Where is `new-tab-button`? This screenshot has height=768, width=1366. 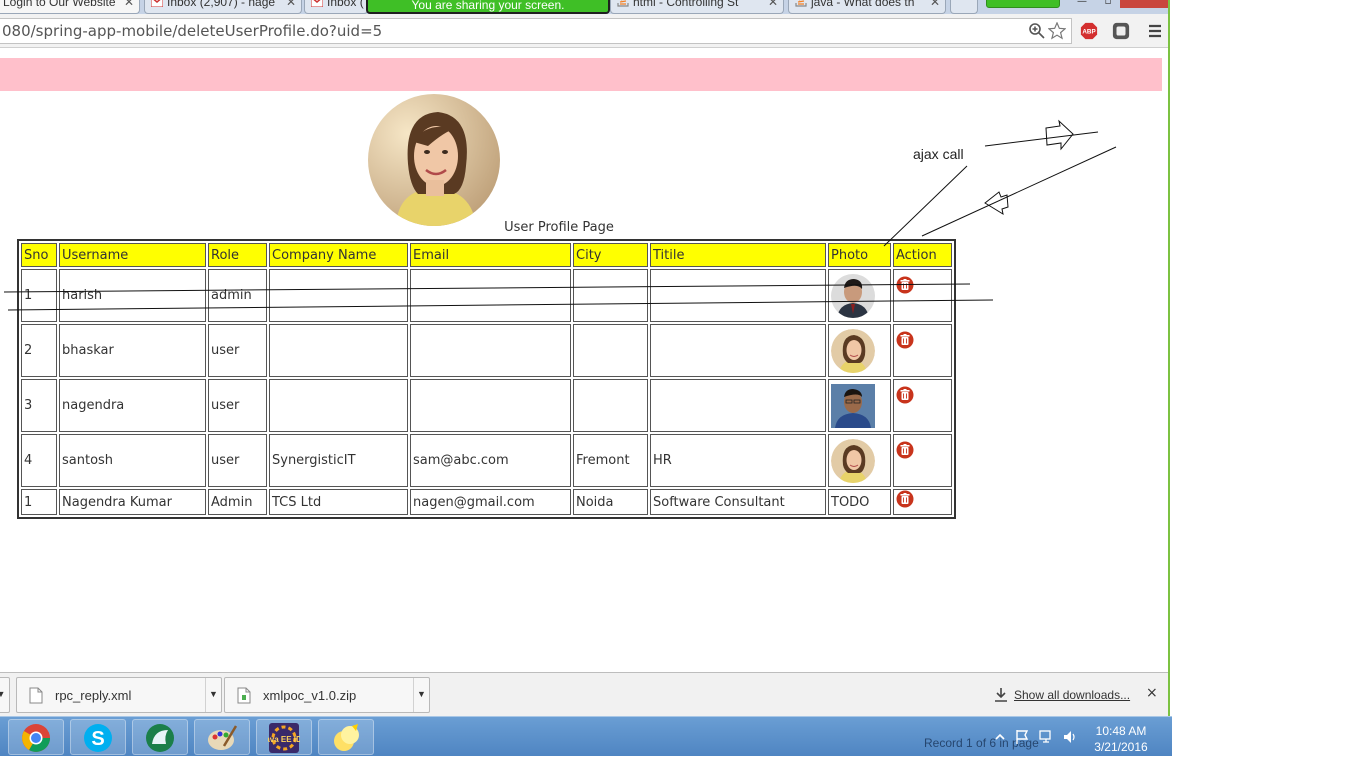
new-tab-button is located at coordinates (964, 7).